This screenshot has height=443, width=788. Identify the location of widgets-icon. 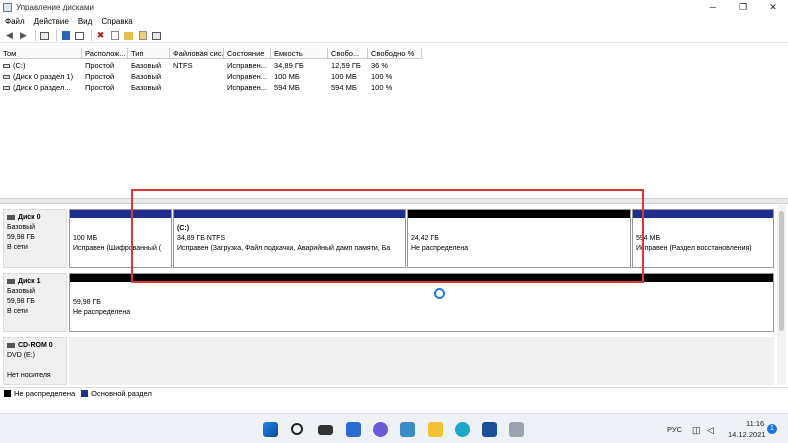
(353, 429).